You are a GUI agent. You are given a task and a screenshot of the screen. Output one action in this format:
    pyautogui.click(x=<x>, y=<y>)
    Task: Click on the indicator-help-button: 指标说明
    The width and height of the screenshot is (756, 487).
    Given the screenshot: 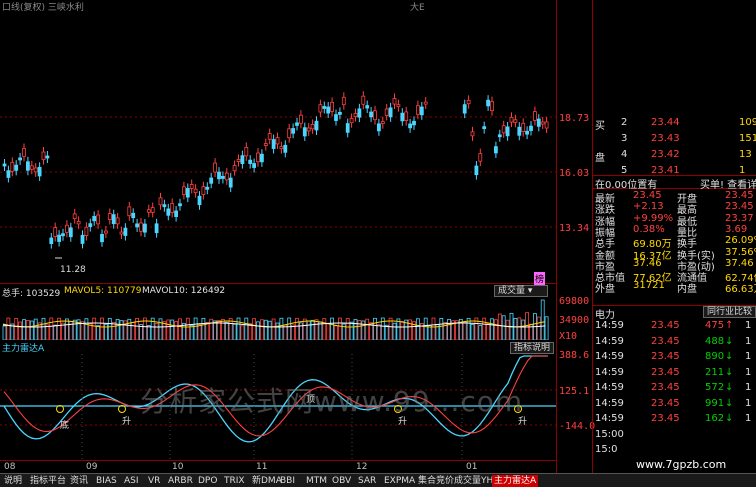 What is the action you would take?
    pyautogui.click(x=532, y=348)
    